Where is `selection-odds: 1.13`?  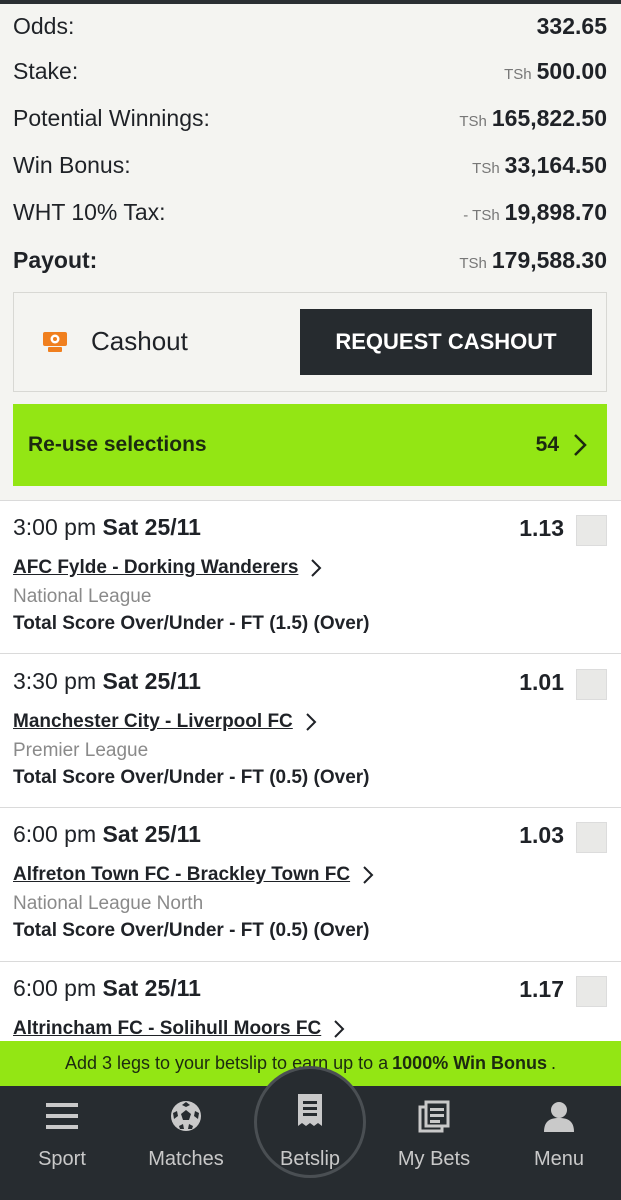
selection-odds: 1.13 is located at coordinates (541, 528).